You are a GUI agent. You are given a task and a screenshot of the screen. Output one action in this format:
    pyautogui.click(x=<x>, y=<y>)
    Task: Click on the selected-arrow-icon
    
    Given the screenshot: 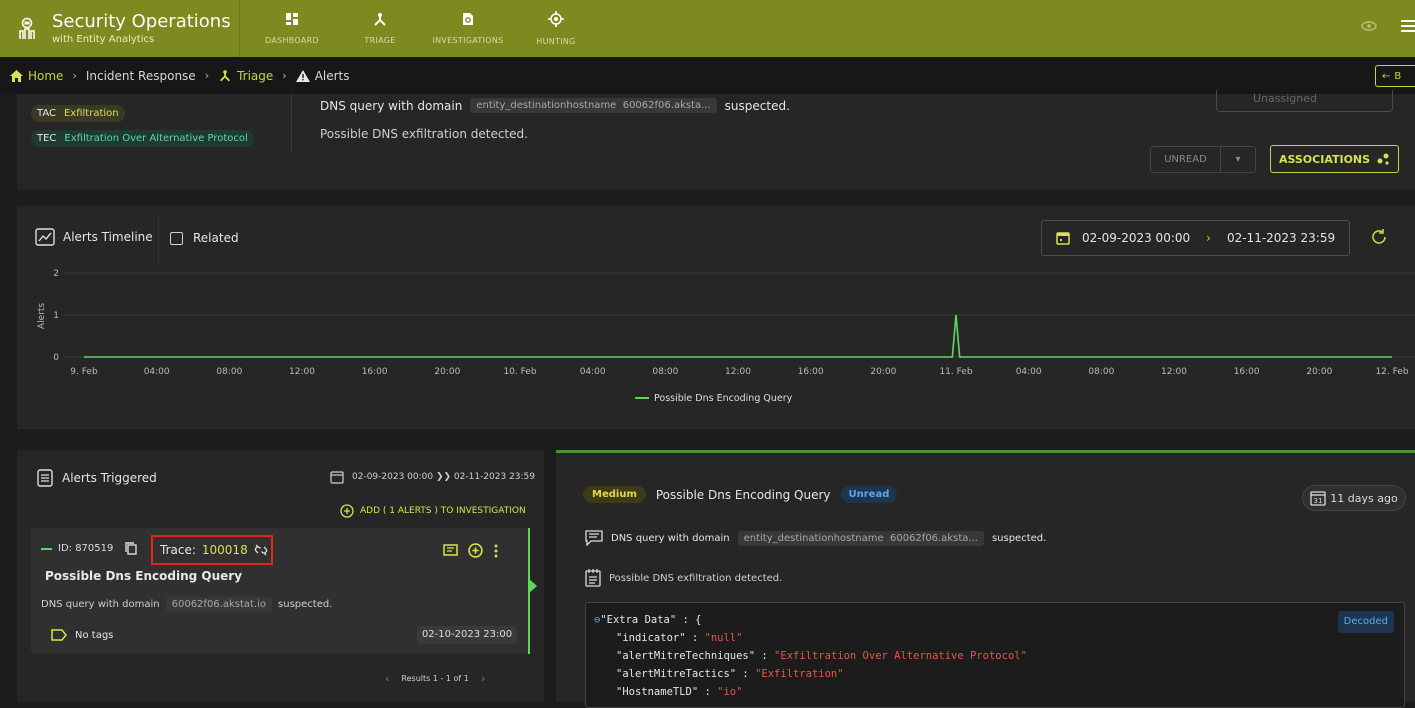 What is the action you would take?
    pyautogui.click(x=532, y=586)
    